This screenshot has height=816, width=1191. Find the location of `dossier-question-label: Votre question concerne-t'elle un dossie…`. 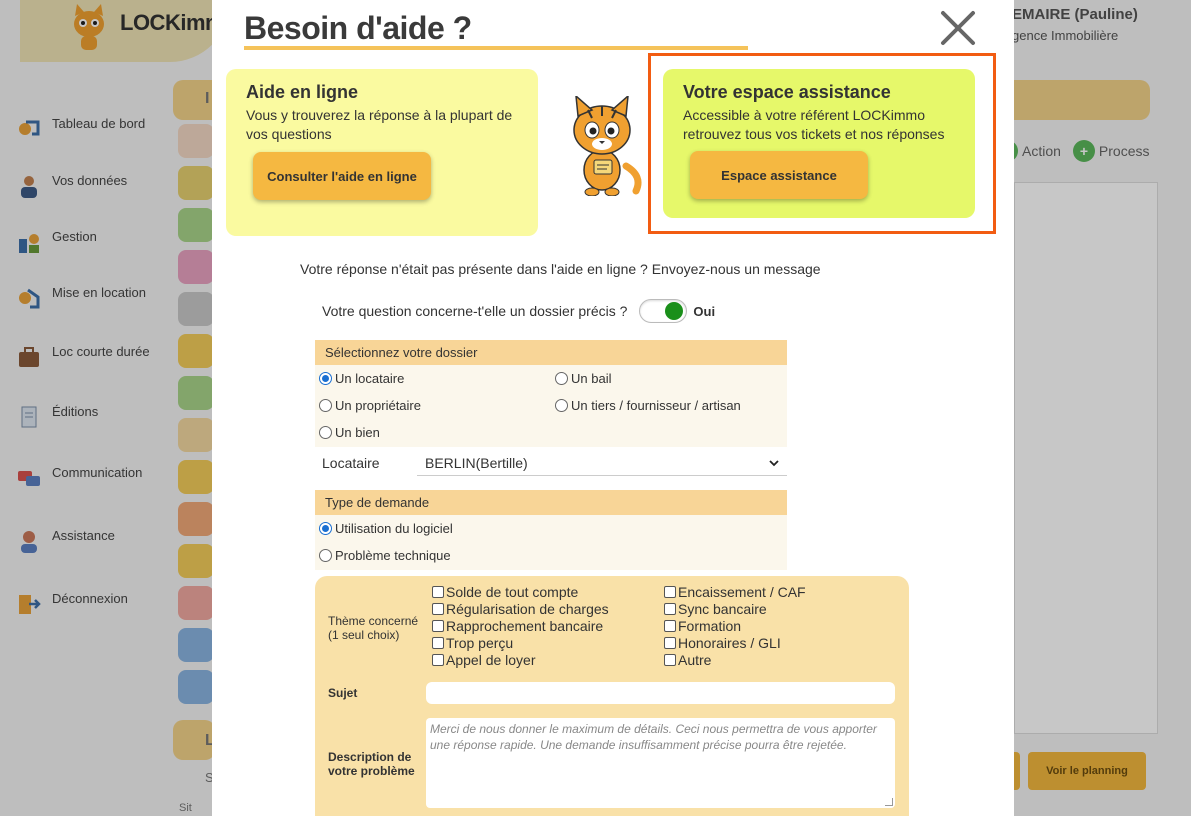

dossier-question-label: Votre question concerne-t'elle un dossie… is located at coordinates (475, 311).